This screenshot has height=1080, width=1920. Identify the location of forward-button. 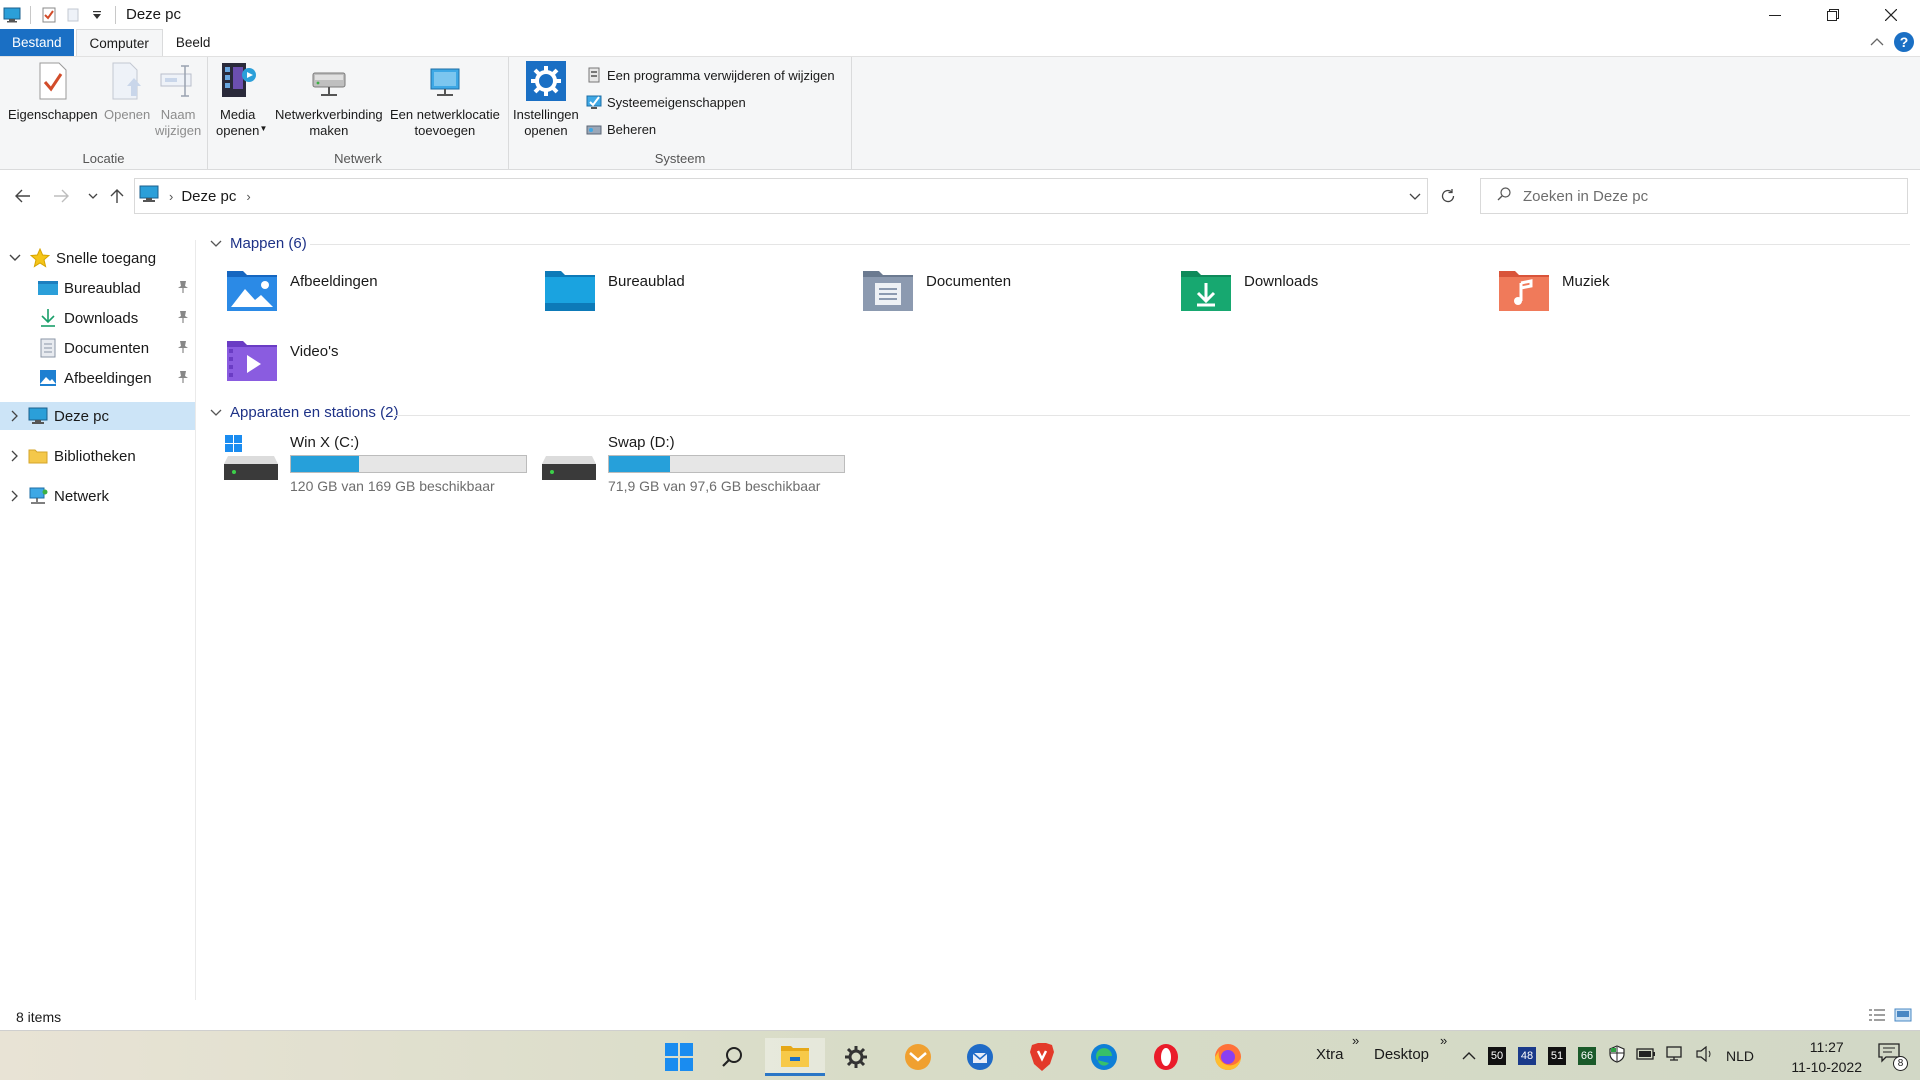
(61, 196).